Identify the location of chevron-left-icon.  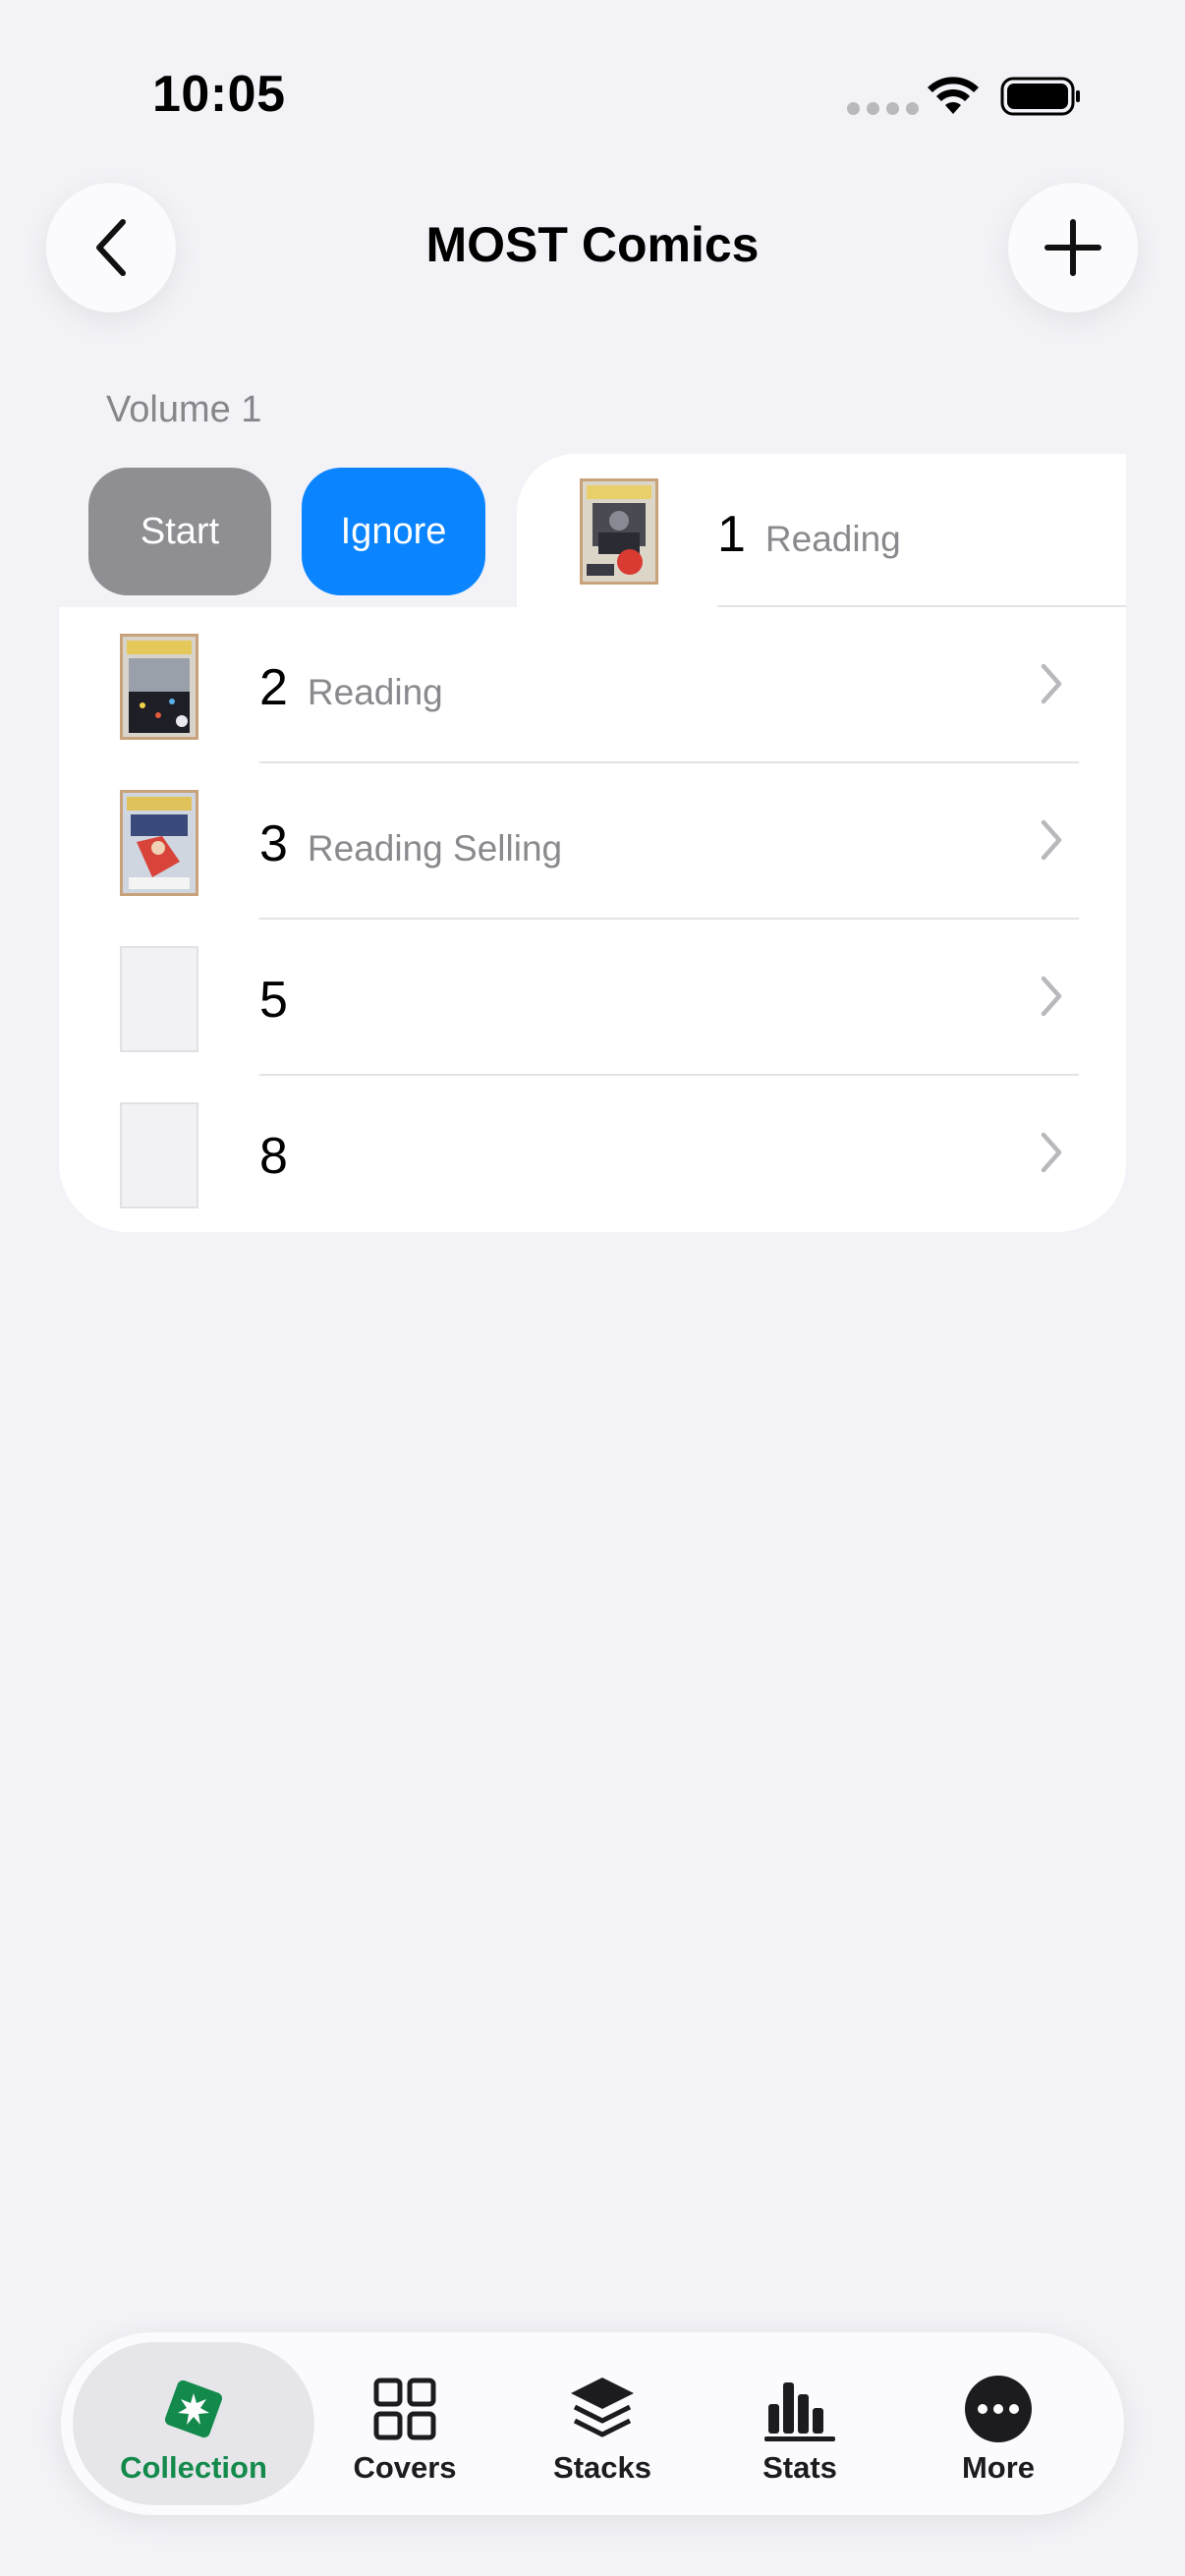
(111, 247).